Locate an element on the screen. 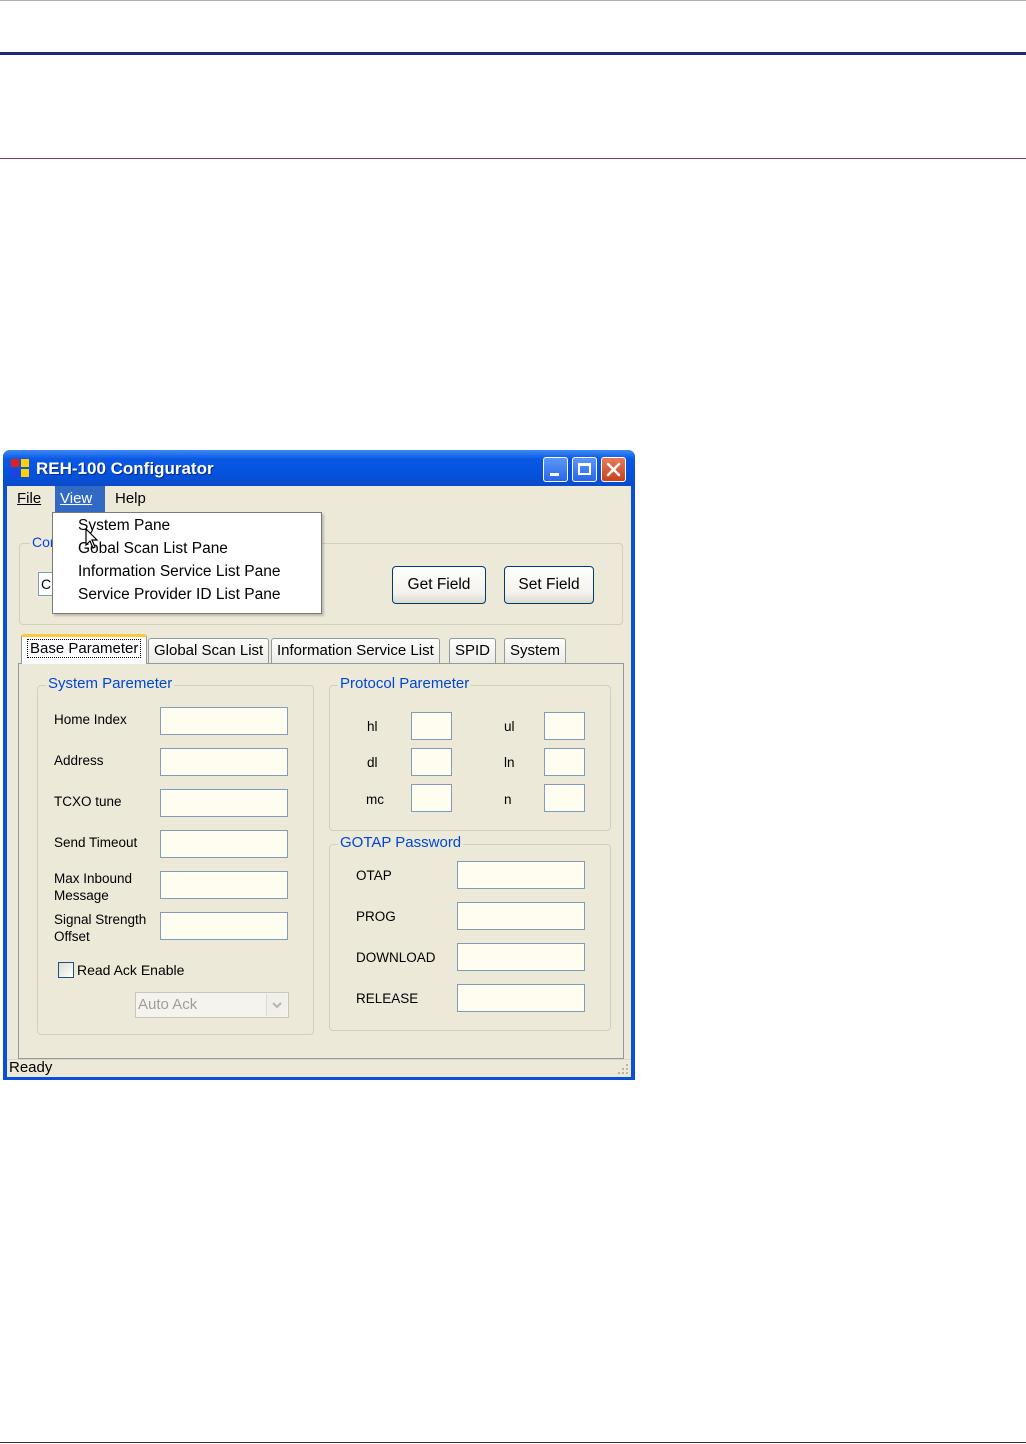 The width and height of the screenshot is (1026, 1444). n-field is located at coordinates (564, 798).